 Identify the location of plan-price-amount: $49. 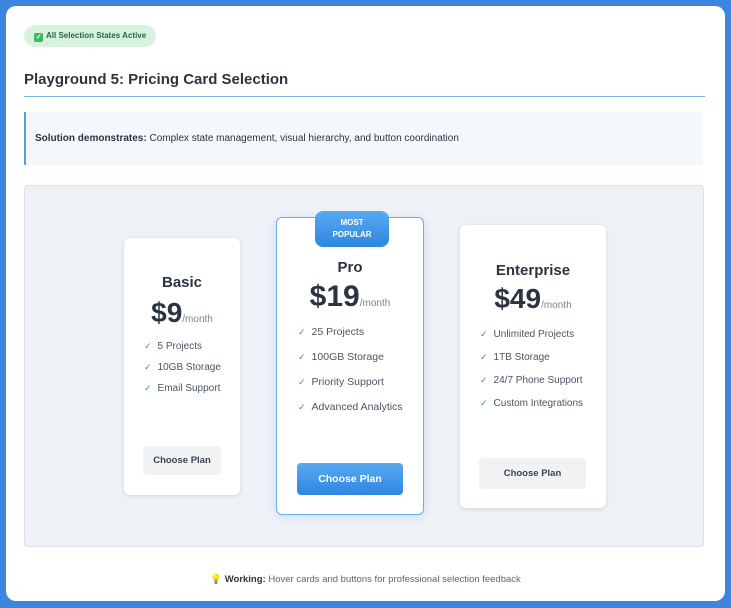
(518, 298).